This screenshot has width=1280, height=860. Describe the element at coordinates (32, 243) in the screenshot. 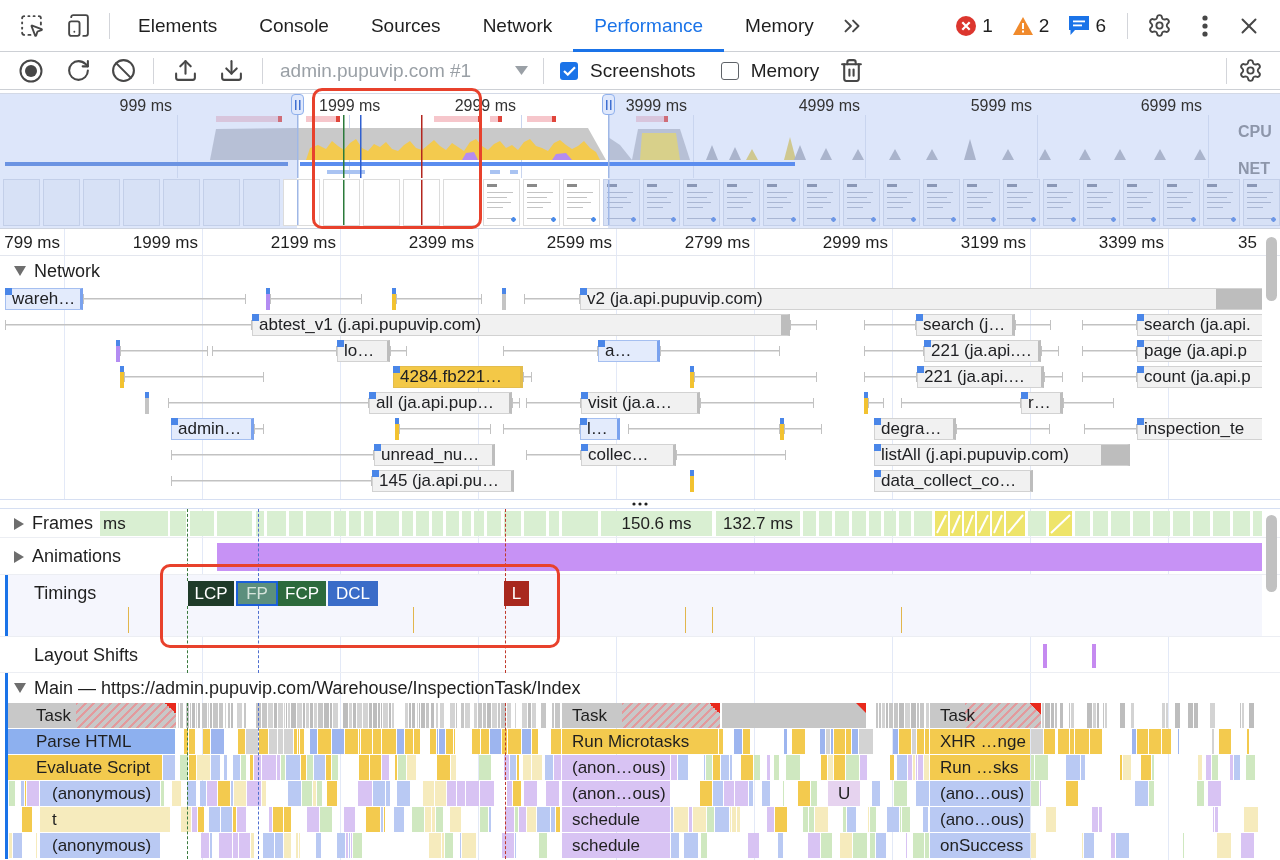

I see `ruler-time-label: 799 ms` at that location.